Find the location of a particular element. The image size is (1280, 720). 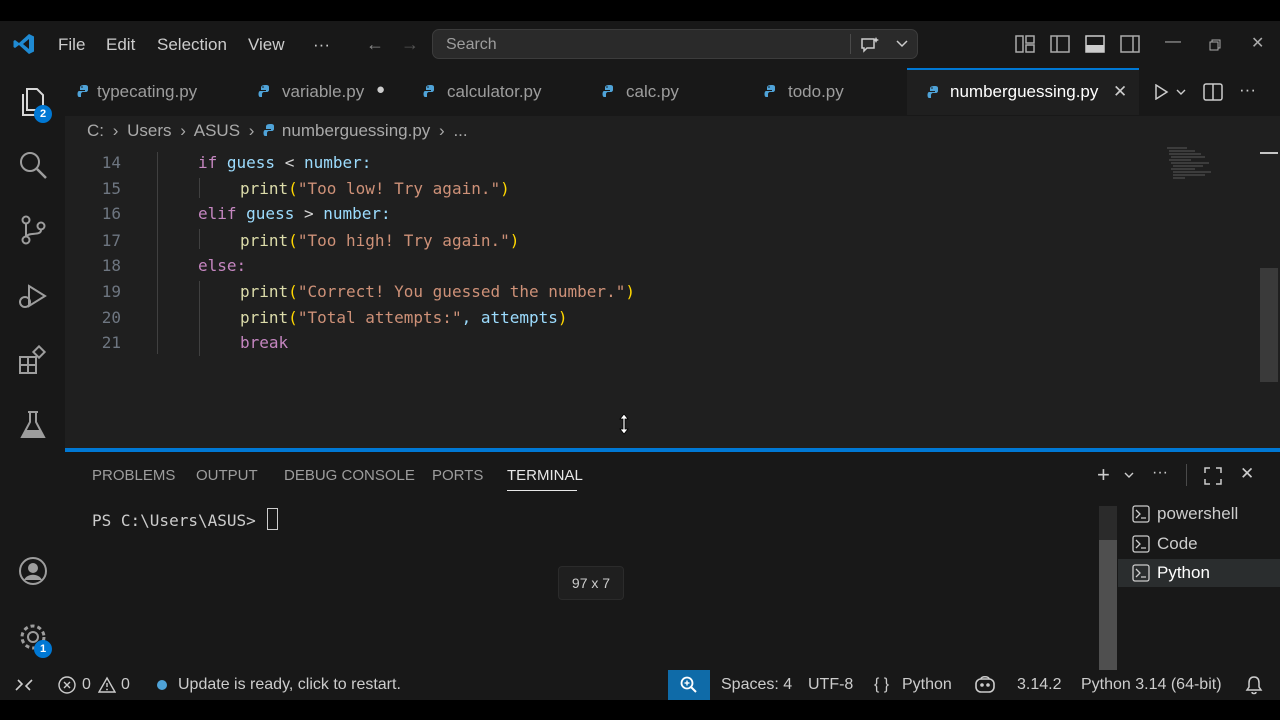

code-text: , attempts is located at coordinates (509, 317).